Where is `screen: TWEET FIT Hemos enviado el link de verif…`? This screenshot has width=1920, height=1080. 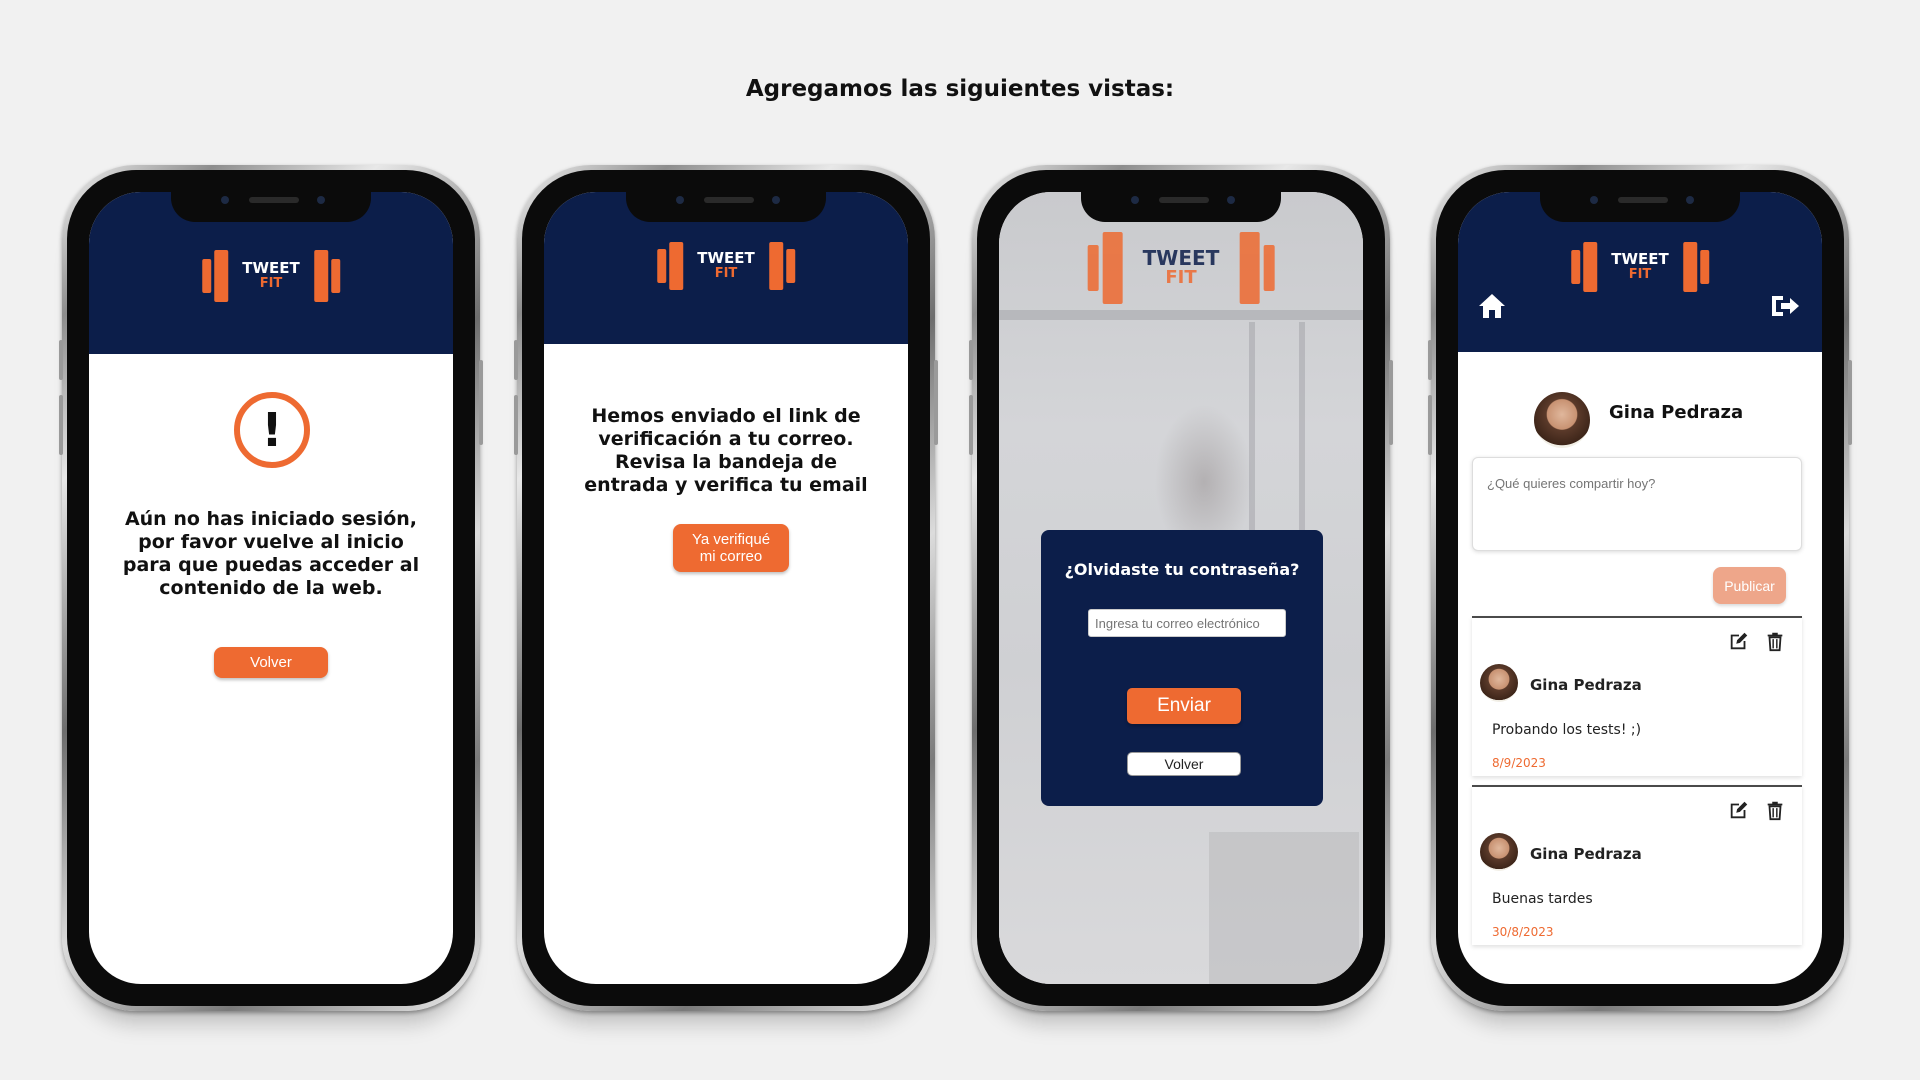
screen: TWEET FIT Hemos enviado el link de verif… is located at coordinates (726, 588).